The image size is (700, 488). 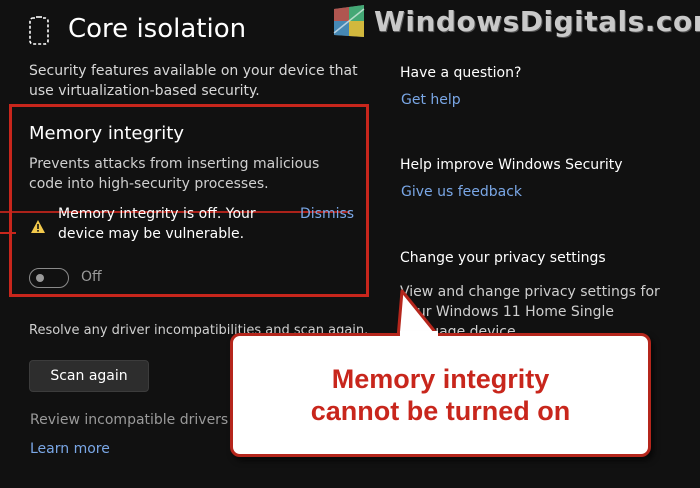 I want to click on page-title: Core isolation, so click(x=157, y=29).